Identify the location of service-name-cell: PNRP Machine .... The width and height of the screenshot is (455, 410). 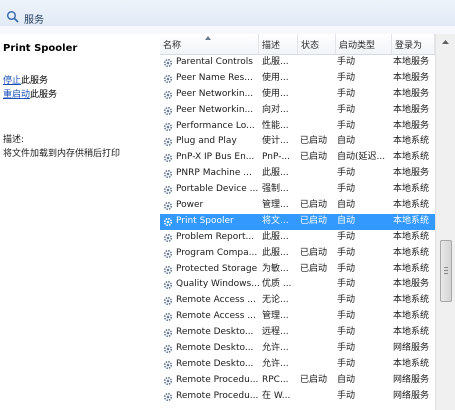
(214, 173).